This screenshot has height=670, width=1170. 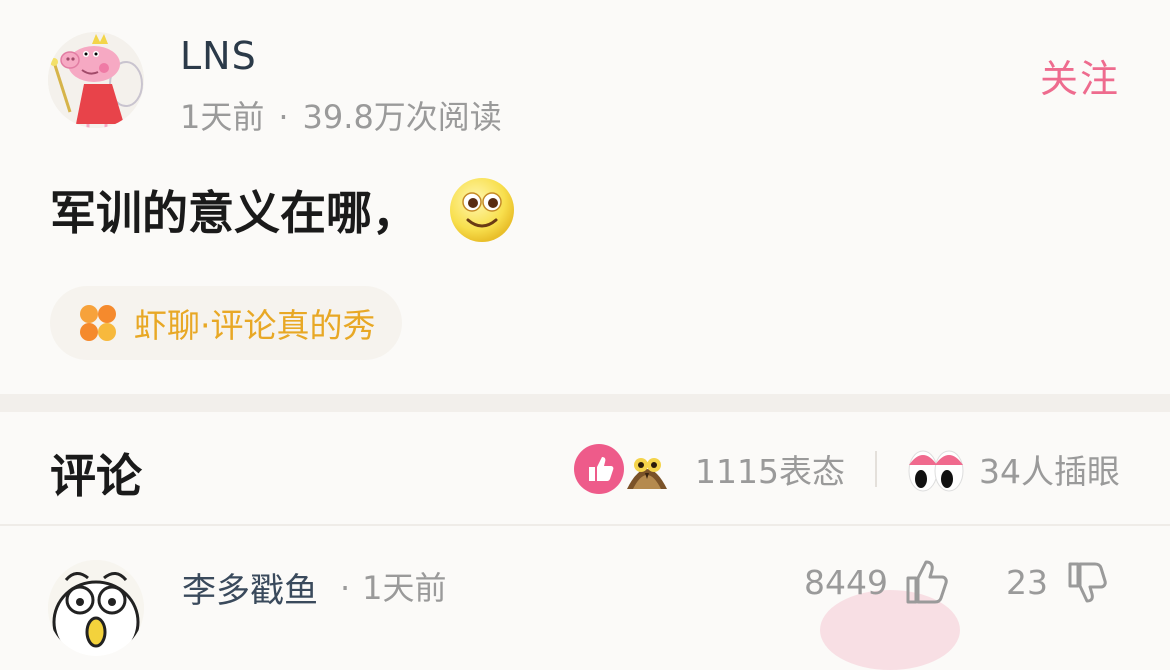 What do you see at coordinates (1027, 582) in the screenshot?
I see `dislike-count: 23` at bounding box center [1027, 582].